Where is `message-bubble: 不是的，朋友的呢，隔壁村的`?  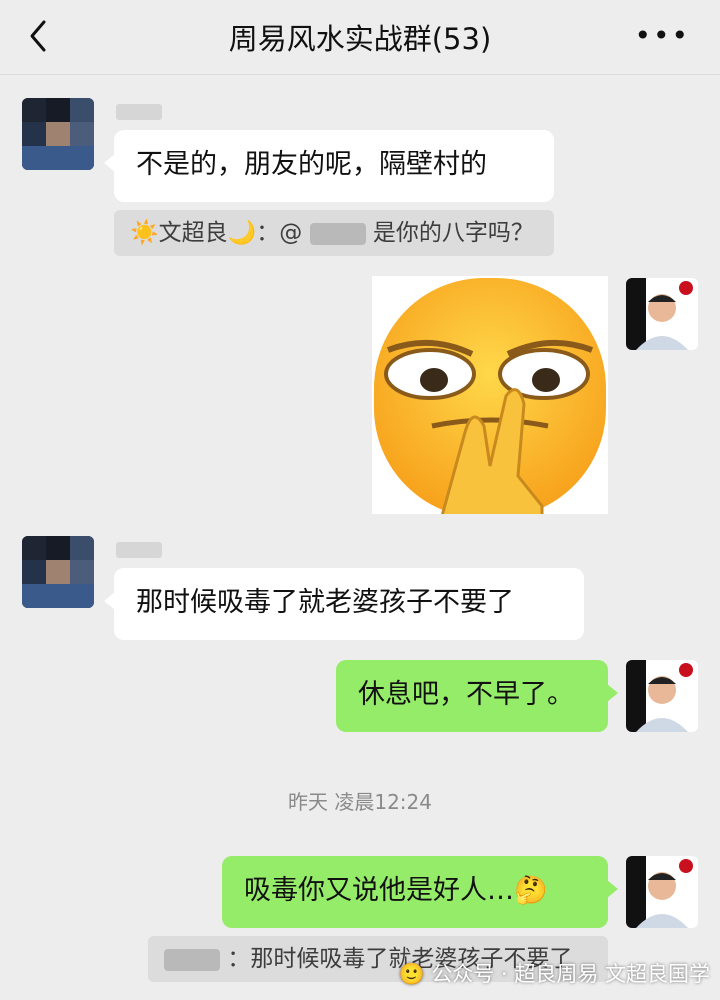
message-bubble: 不是的，朋友的呢，隔壁村的 is located at coordinates (329, 166).